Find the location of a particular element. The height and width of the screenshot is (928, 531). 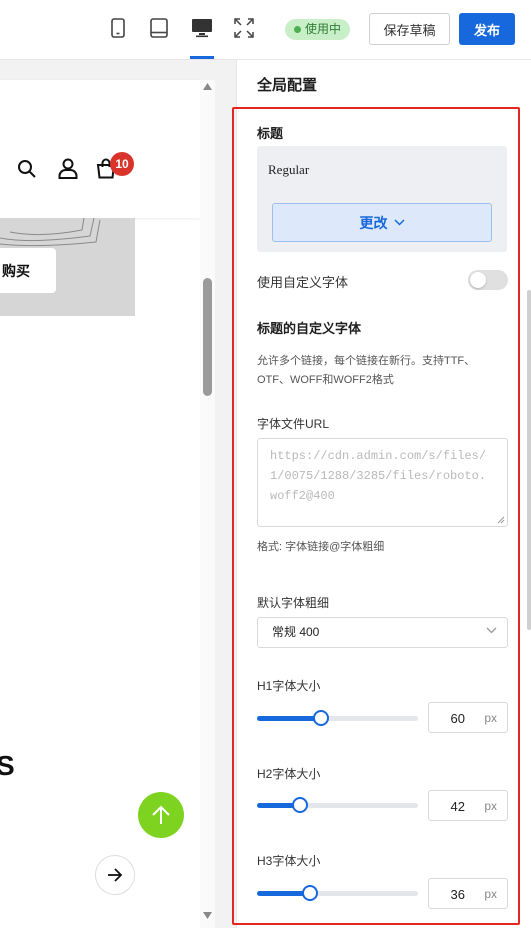

font-name: Regular is located at coordinates (289, 169).